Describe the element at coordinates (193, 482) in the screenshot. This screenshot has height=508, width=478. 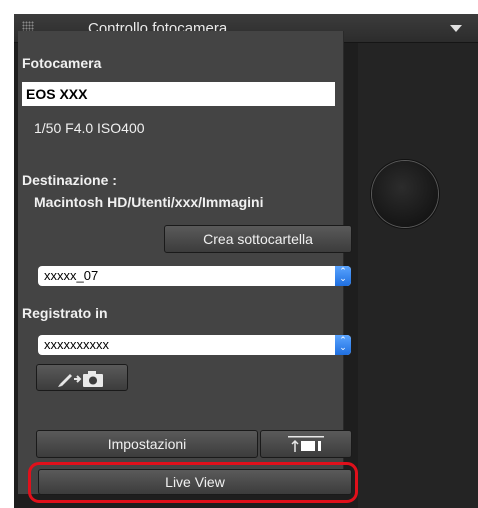
I see `highlight-annotation` at that location.